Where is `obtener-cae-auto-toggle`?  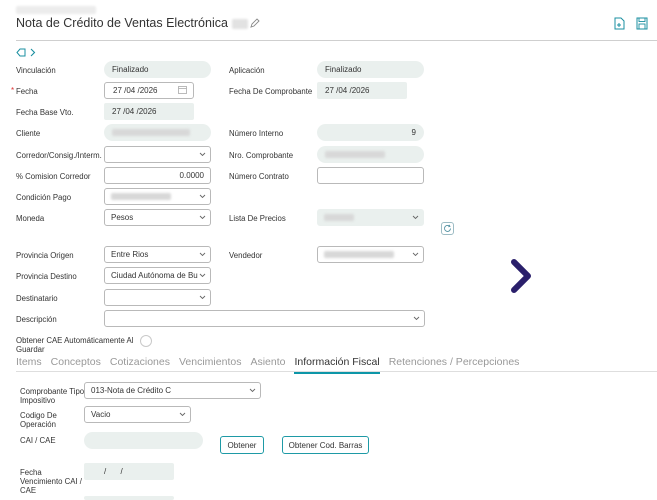
obtener-cae-auto-toggle is located at coordinates (146, 341).